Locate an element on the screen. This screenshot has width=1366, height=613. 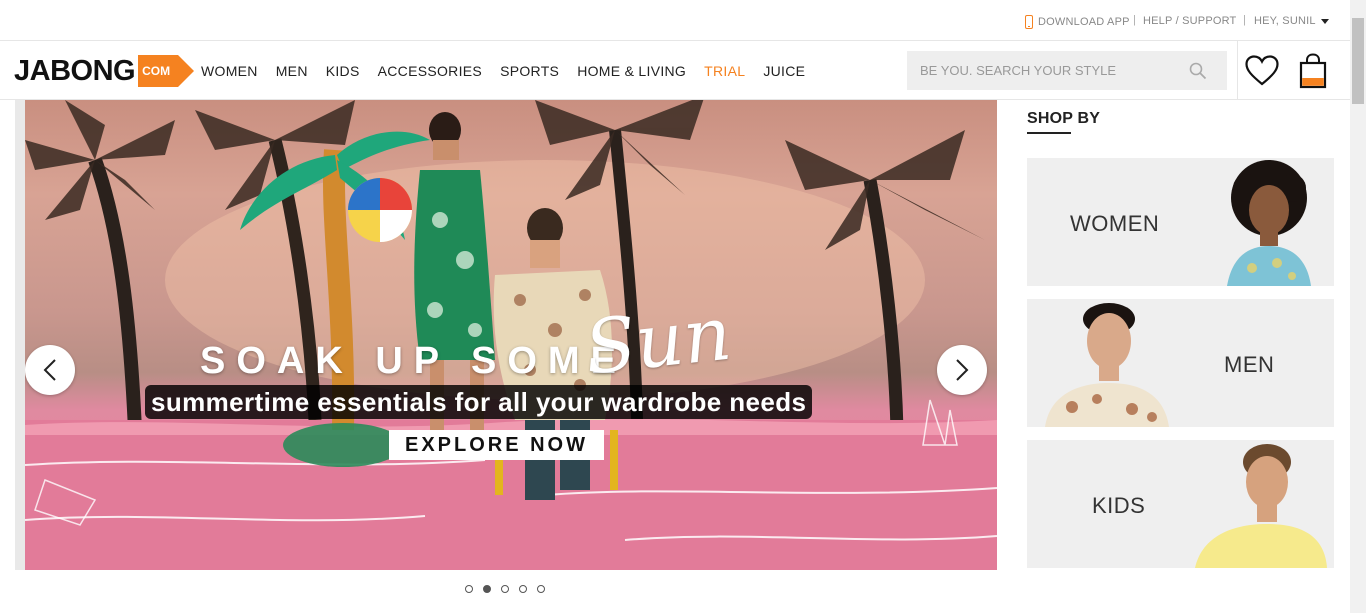
logo-com-badge: COM is located at coordinates (166, 71).